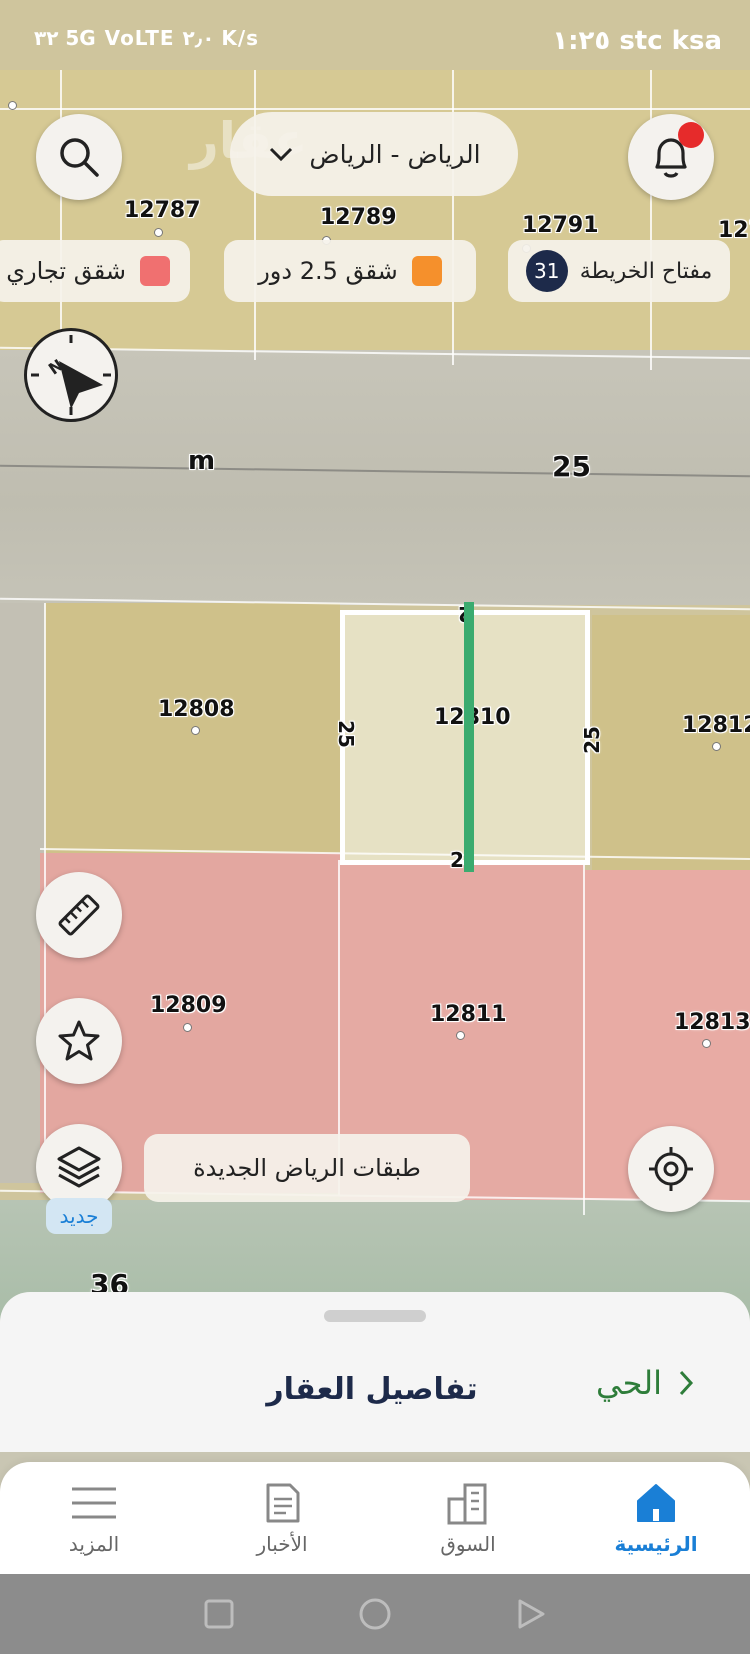 The image size is (750, 1654). I want to click on sheet-drag-handle, so click(375, 1316).